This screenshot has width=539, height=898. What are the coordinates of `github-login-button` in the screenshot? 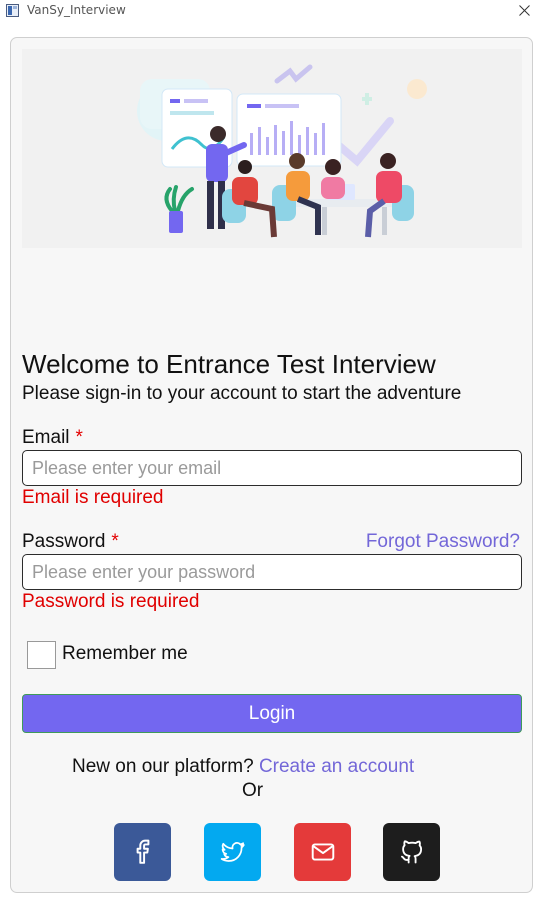 It's located at (411, 852).